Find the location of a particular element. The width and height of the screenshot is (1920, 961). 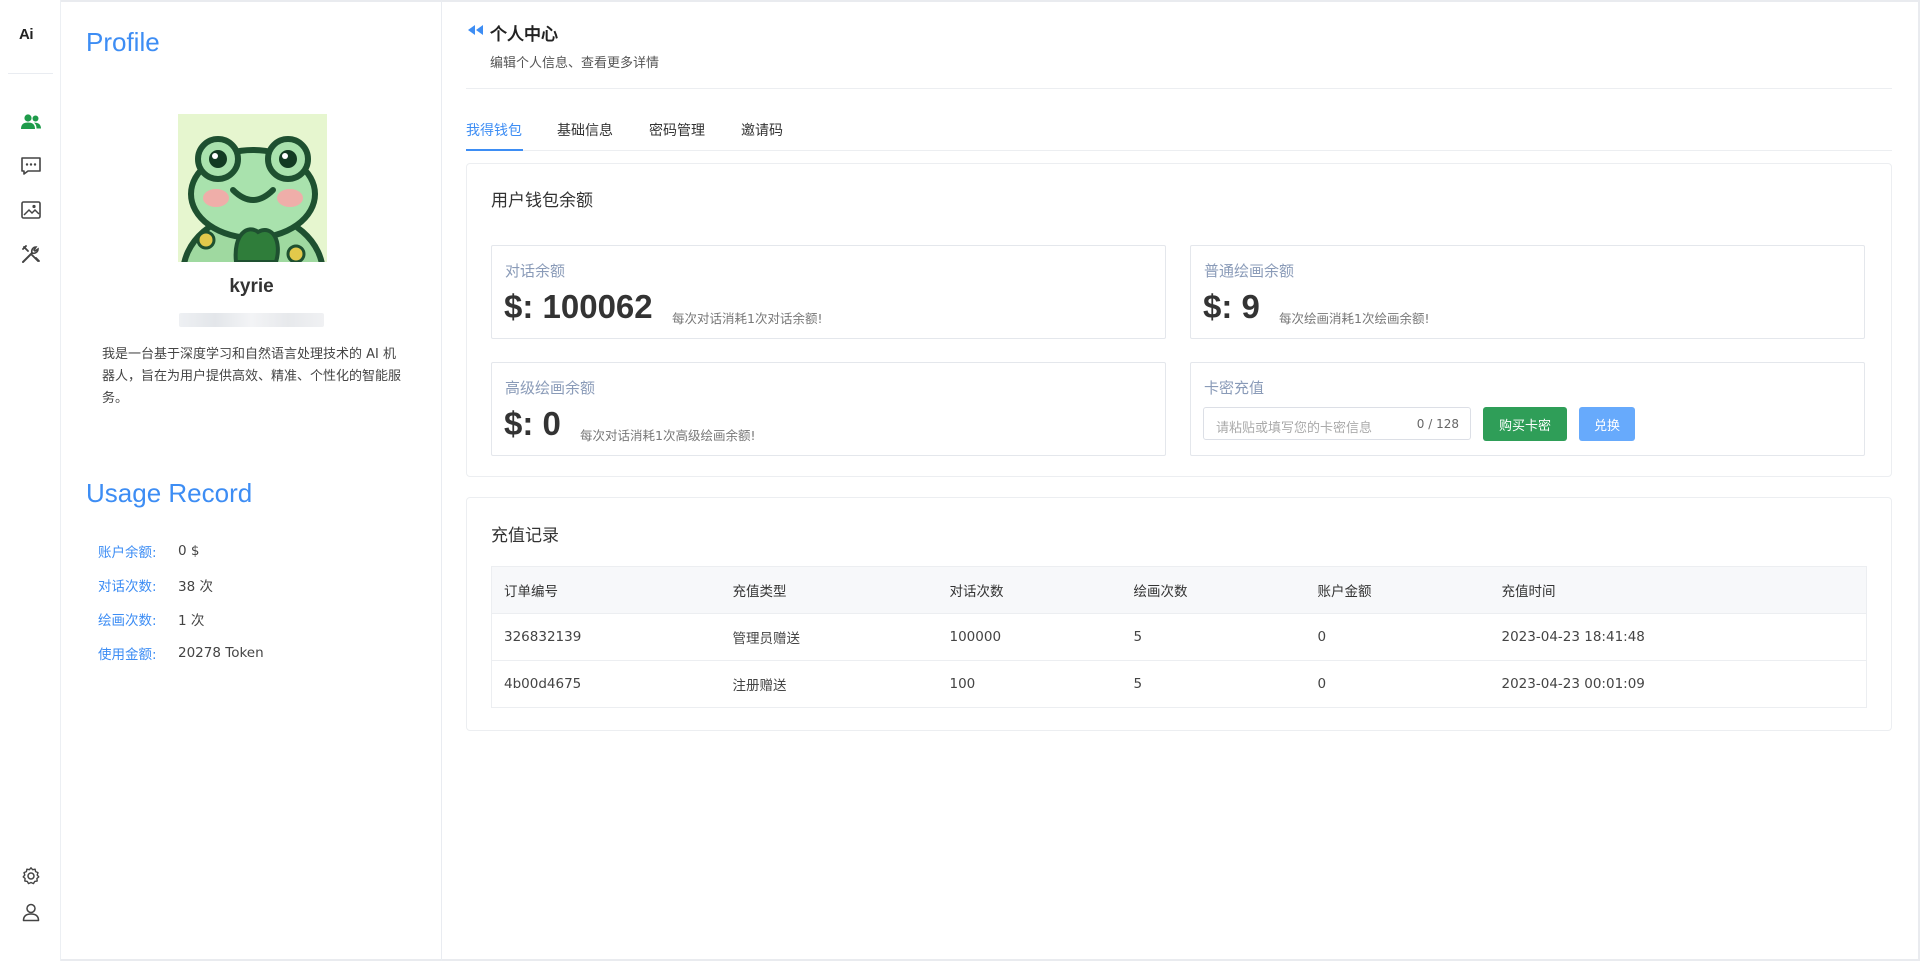

chat-balance-label: 对话余额 is located at coordinates (535, 271).